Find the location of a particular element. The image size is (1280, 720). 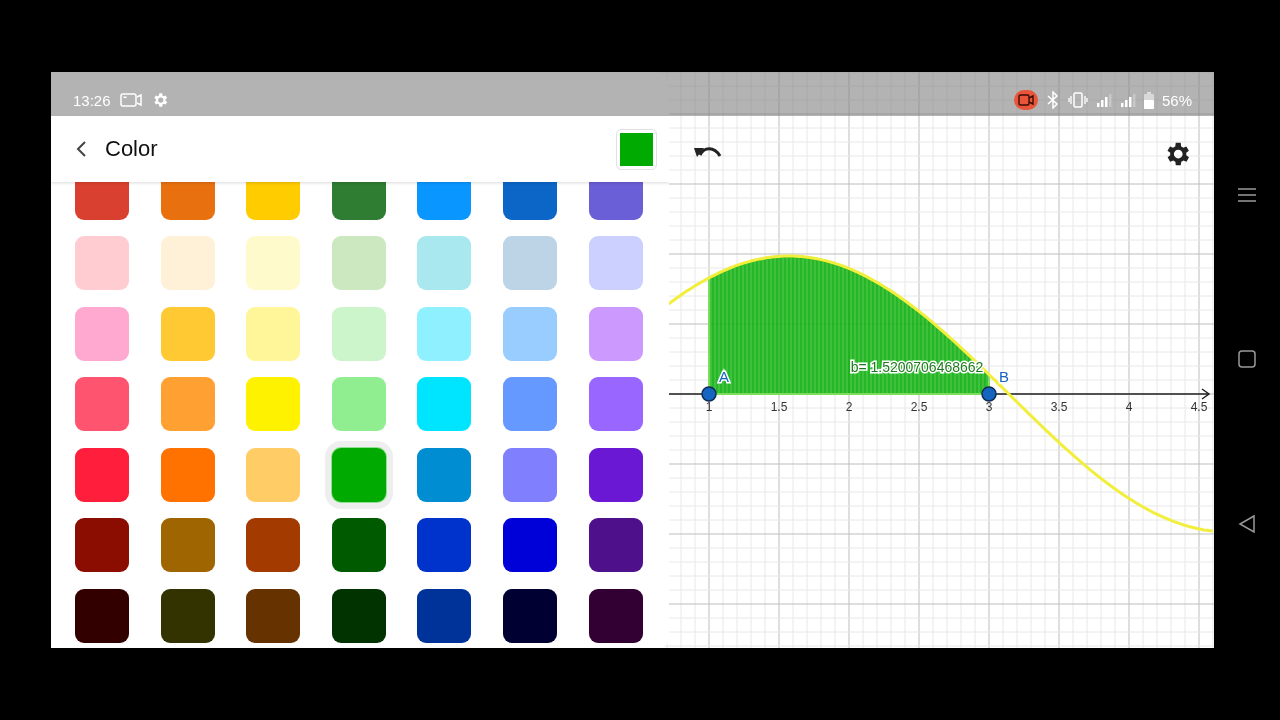

tick-label: 3.5 is located at coordinates (1059, 407).